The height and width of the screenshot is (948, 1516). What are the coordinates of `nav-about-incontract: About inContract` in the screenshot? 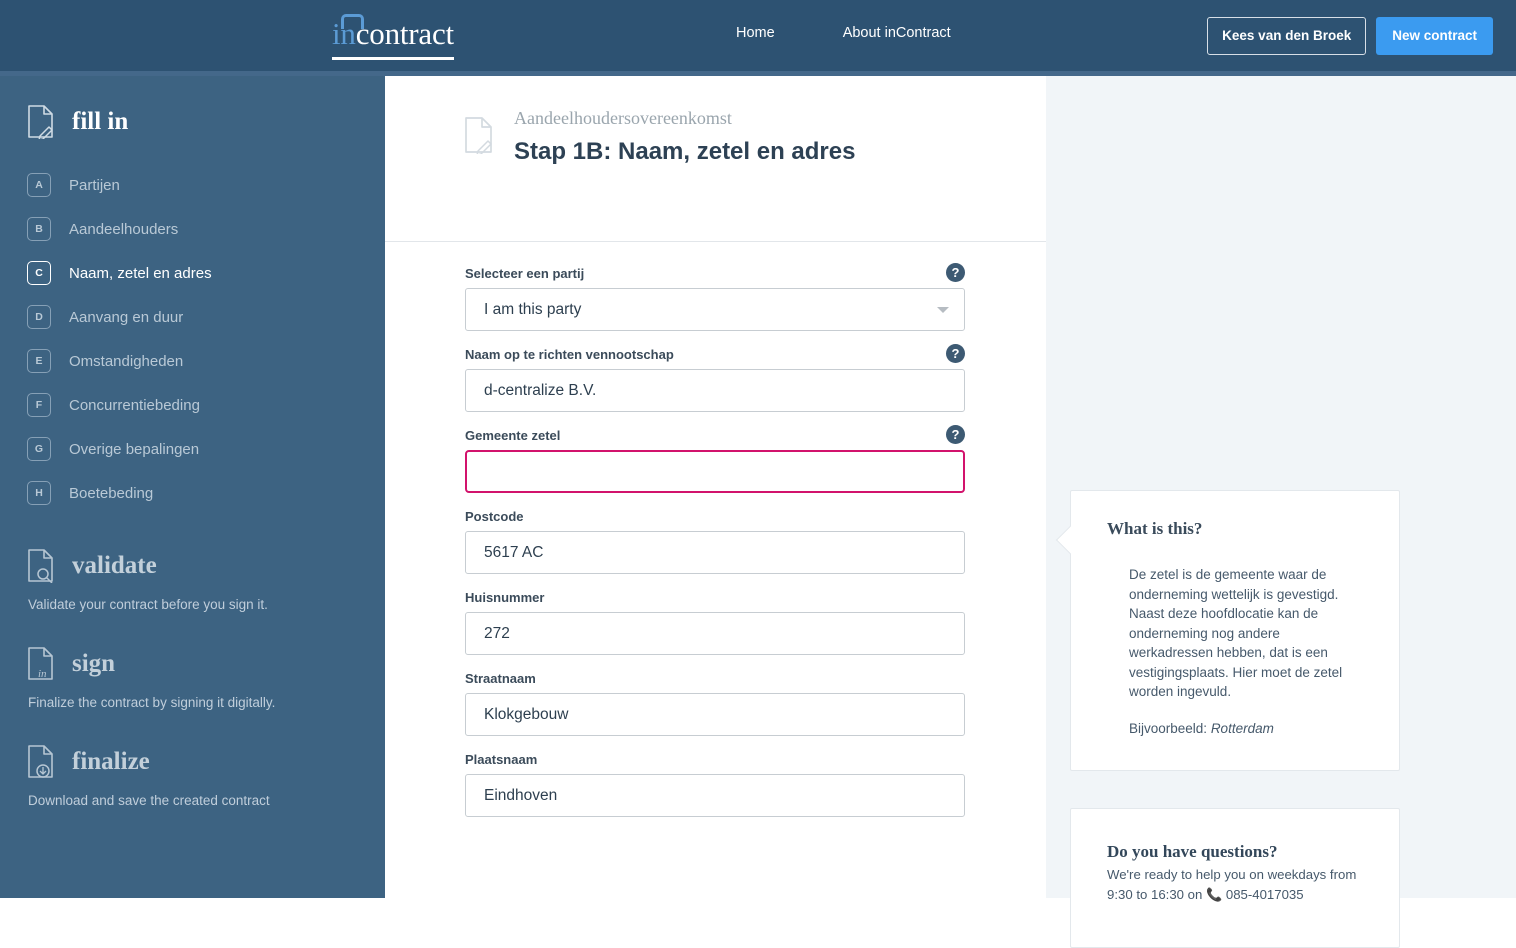 It's located at (897, 33).